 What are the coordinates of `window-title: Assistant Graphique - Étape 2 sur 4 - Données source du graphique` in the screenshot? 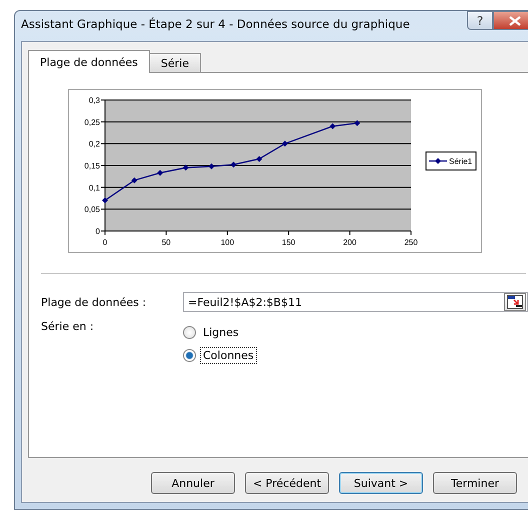 It's located at (215, 23).